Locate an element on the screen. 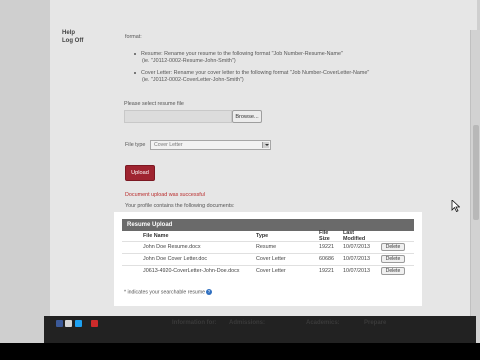  file-type-selected-value: Cover Letter is located at coordinates (168, 145).